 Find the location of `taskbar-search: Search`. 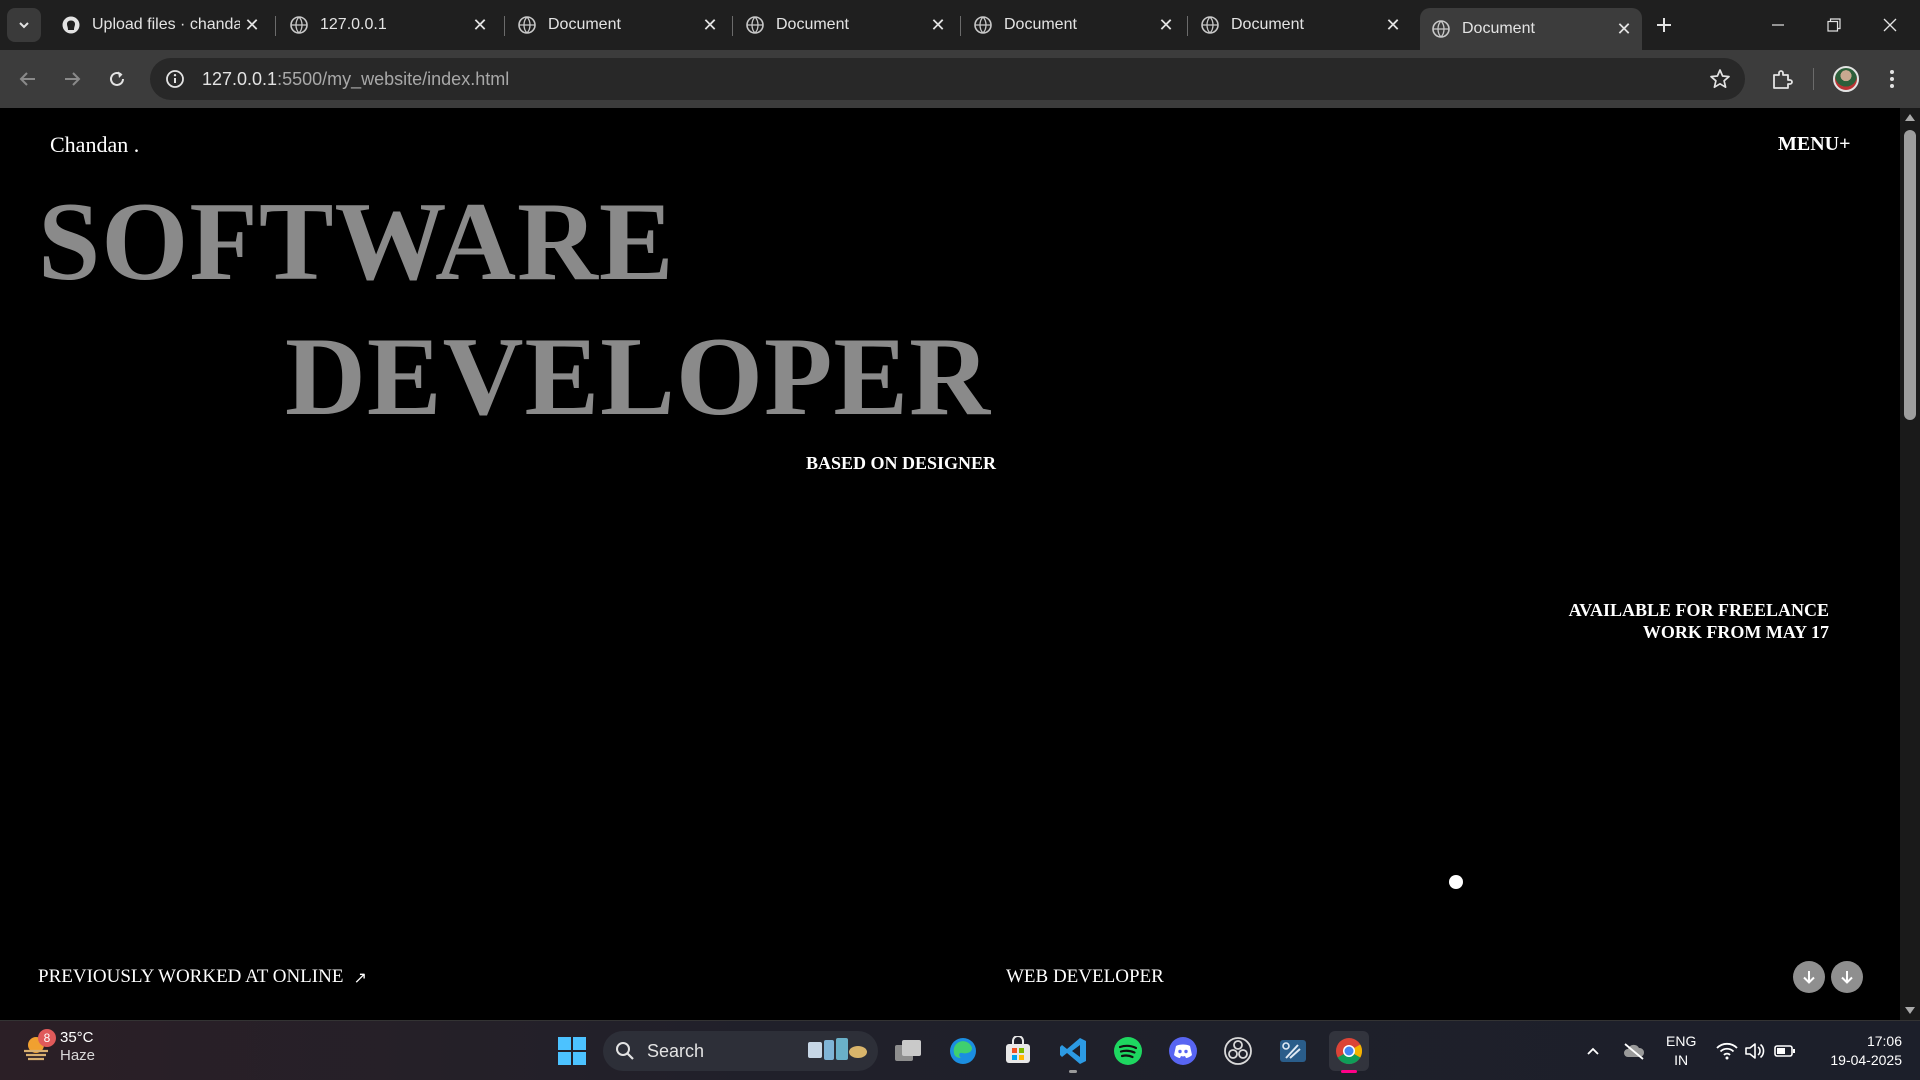

taskbar-search: Search is located at coordinates (740, 1051).